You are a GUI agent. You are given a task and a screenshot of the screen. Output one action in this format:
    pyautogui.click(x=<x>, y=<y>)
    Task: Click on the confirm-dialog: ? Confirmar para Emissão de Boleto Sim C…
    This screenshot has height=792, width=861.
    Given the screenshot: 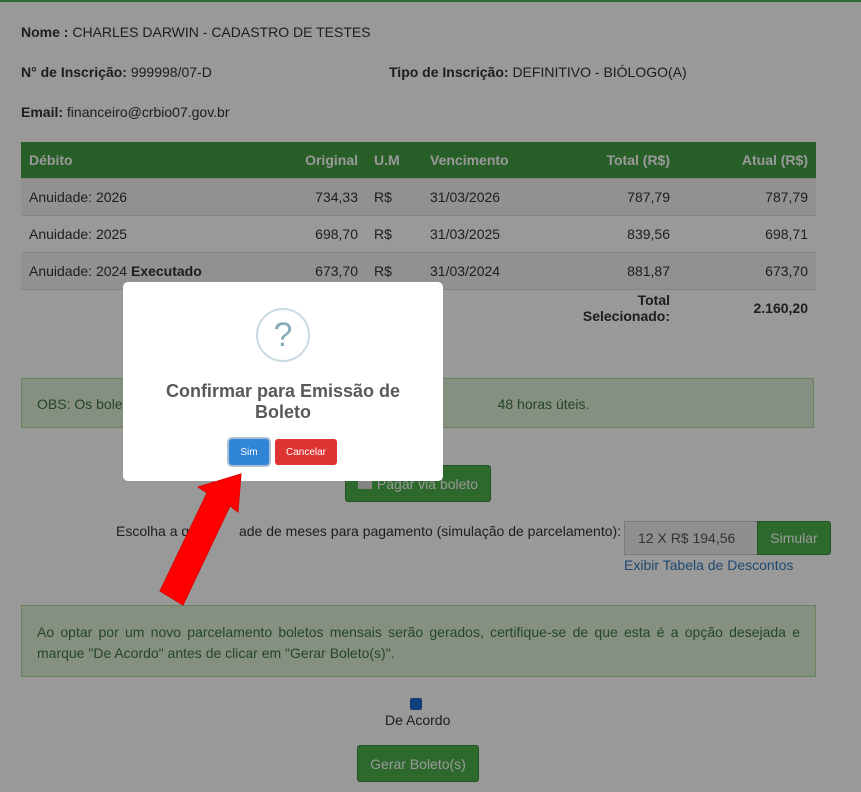 What is the action you would take?
    pyautogui.click(x=283, y=381)
    